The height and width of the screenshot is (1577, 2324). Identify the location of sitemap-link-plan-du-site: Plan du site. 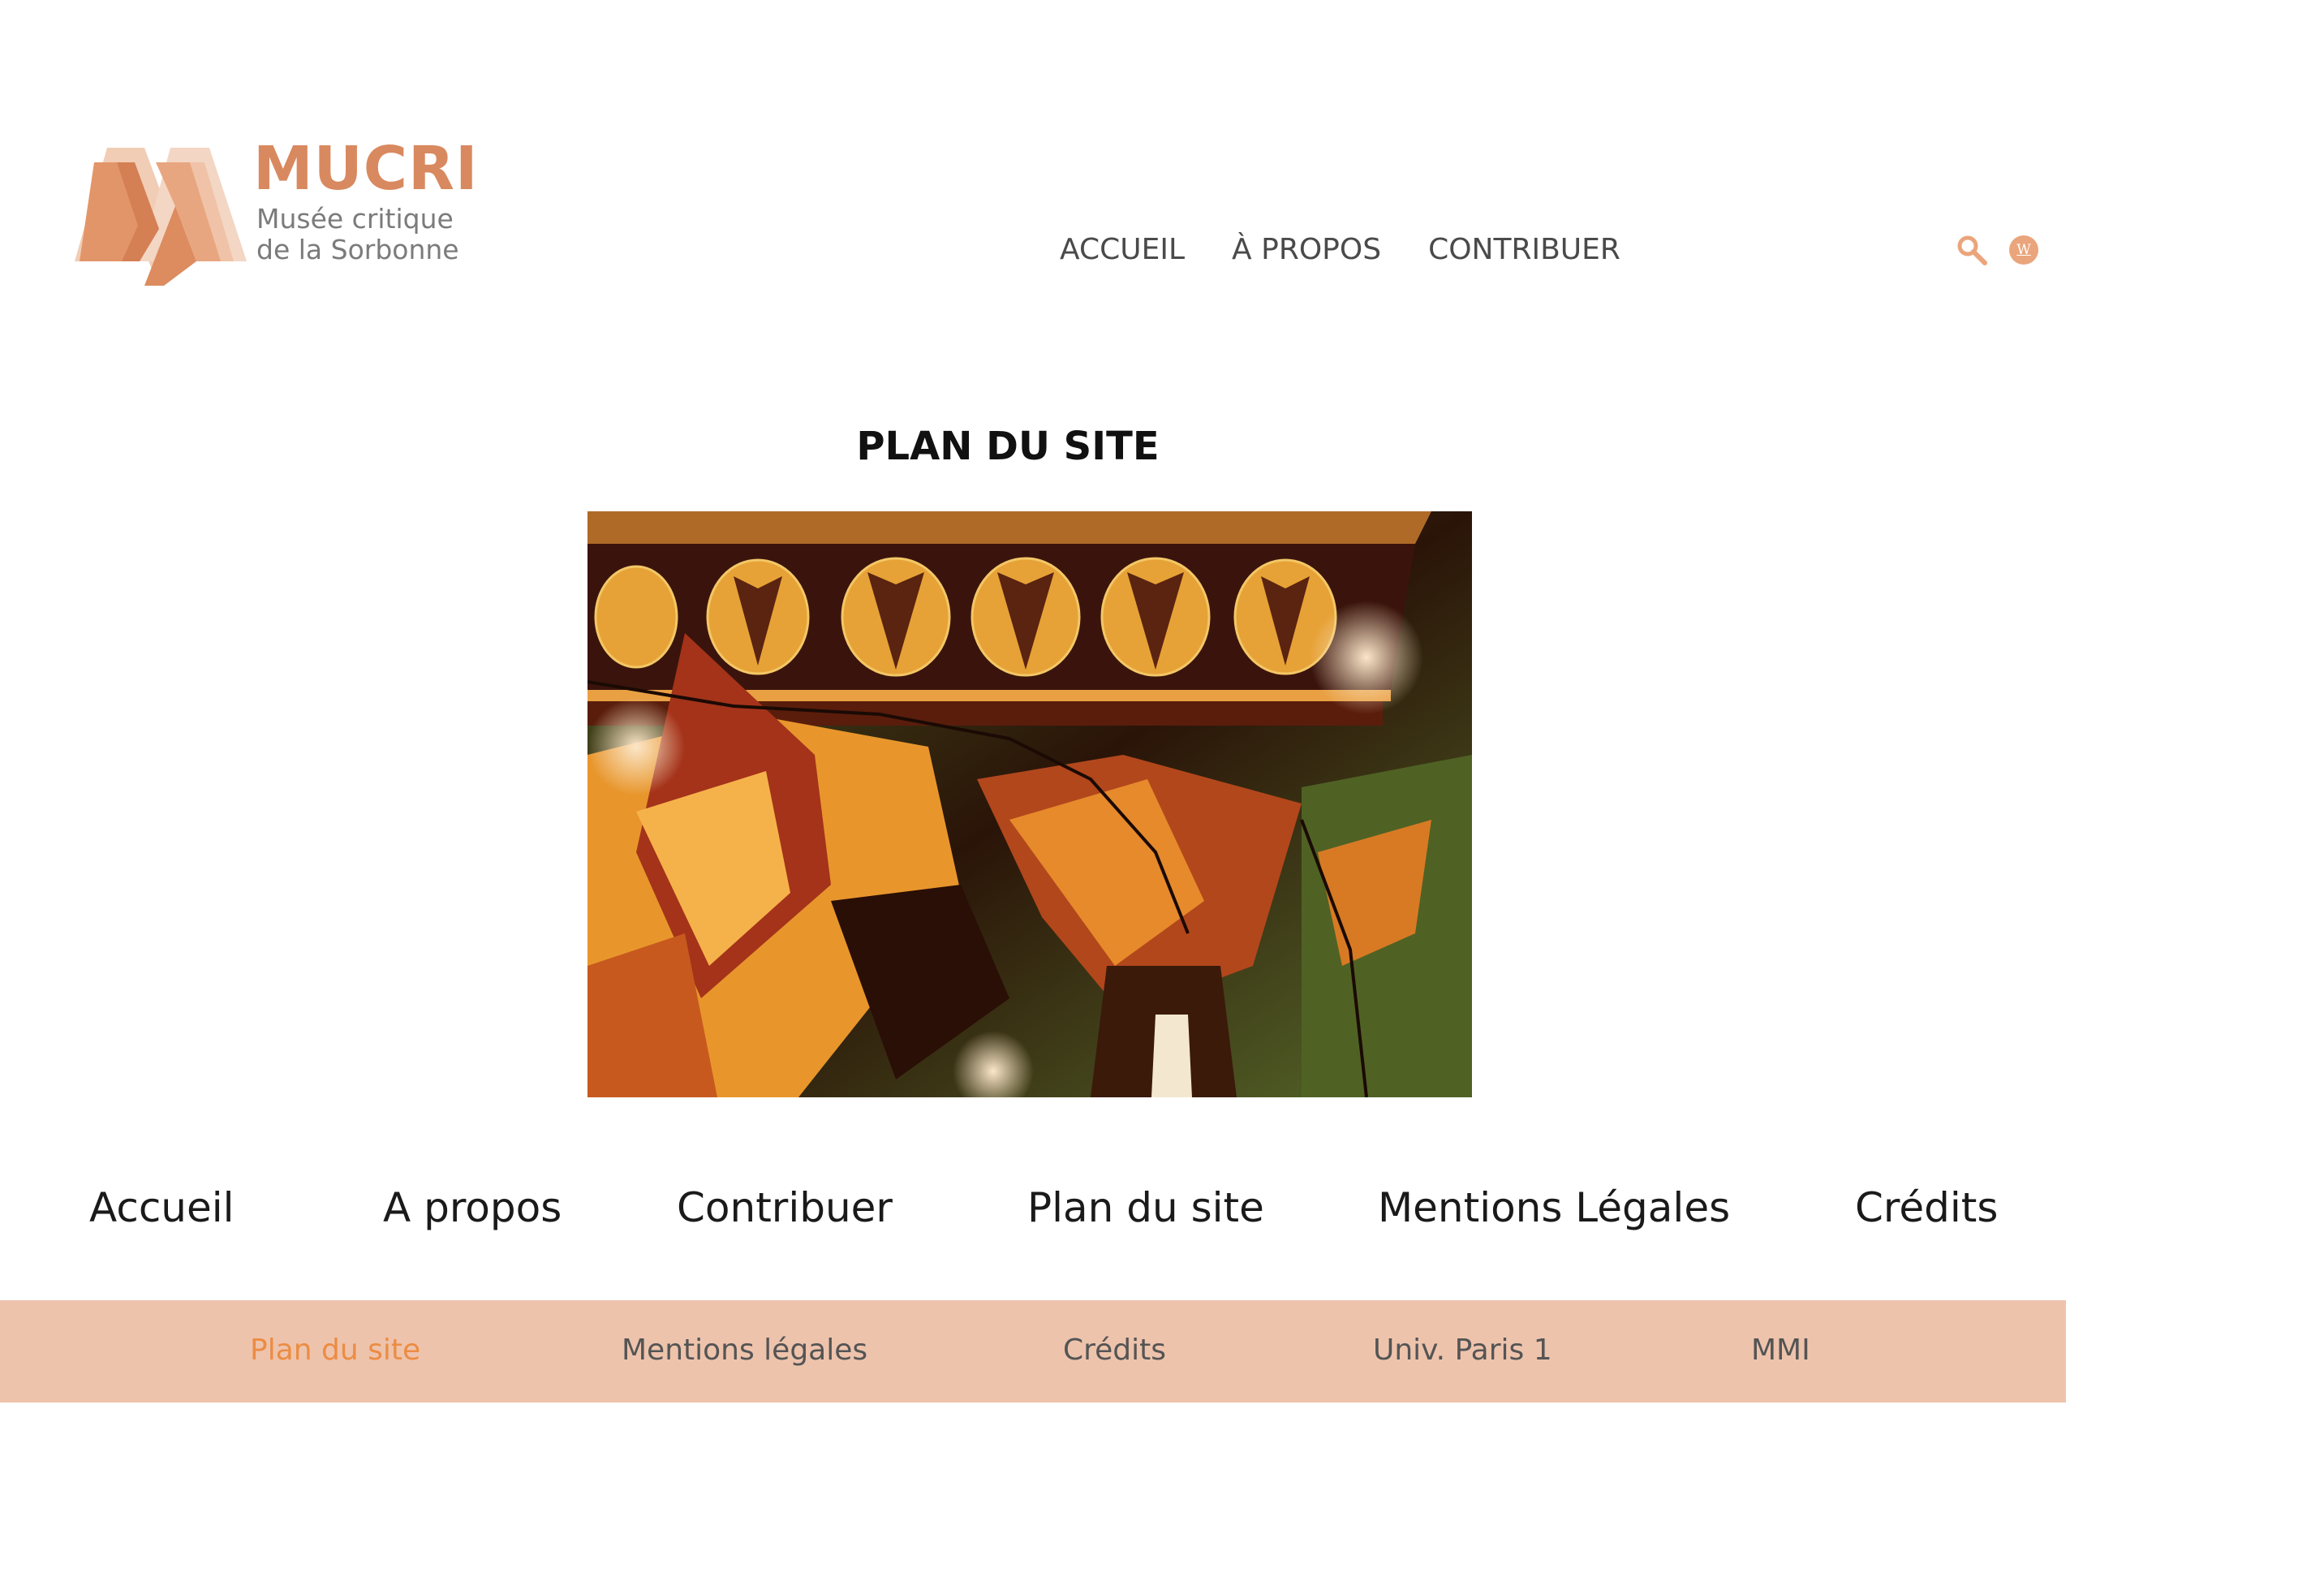
(1145, 1208).